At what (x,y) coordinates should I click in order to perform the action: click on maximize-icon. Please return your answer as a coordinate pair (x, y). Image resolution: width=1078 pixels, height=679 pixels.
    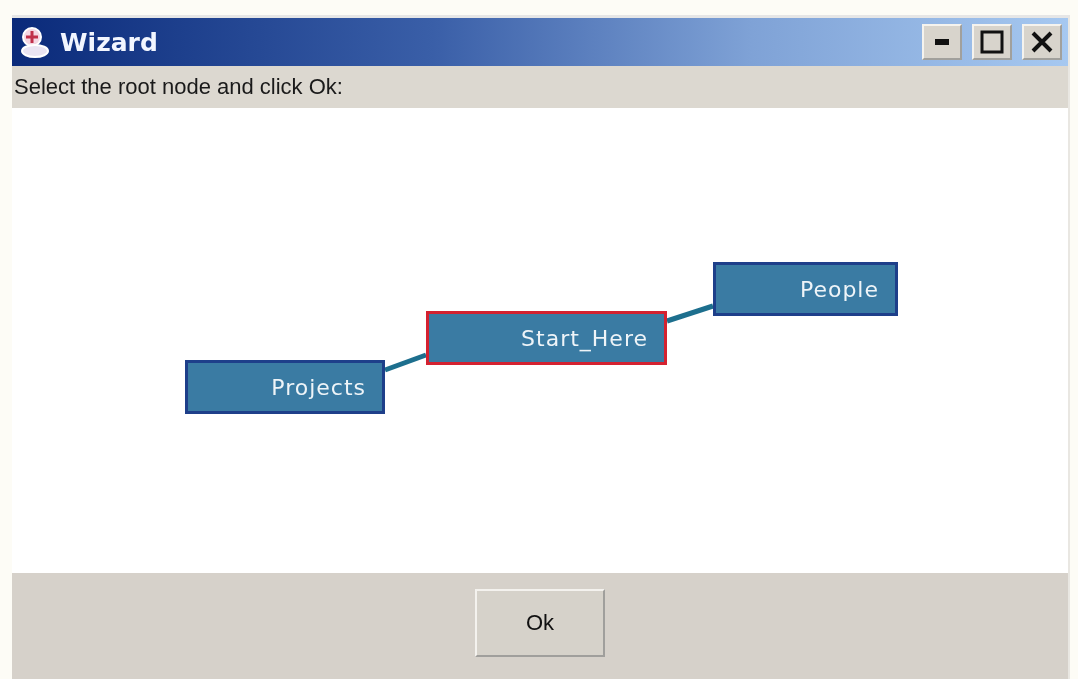
    Looking at the image, I should click on (992, 42).